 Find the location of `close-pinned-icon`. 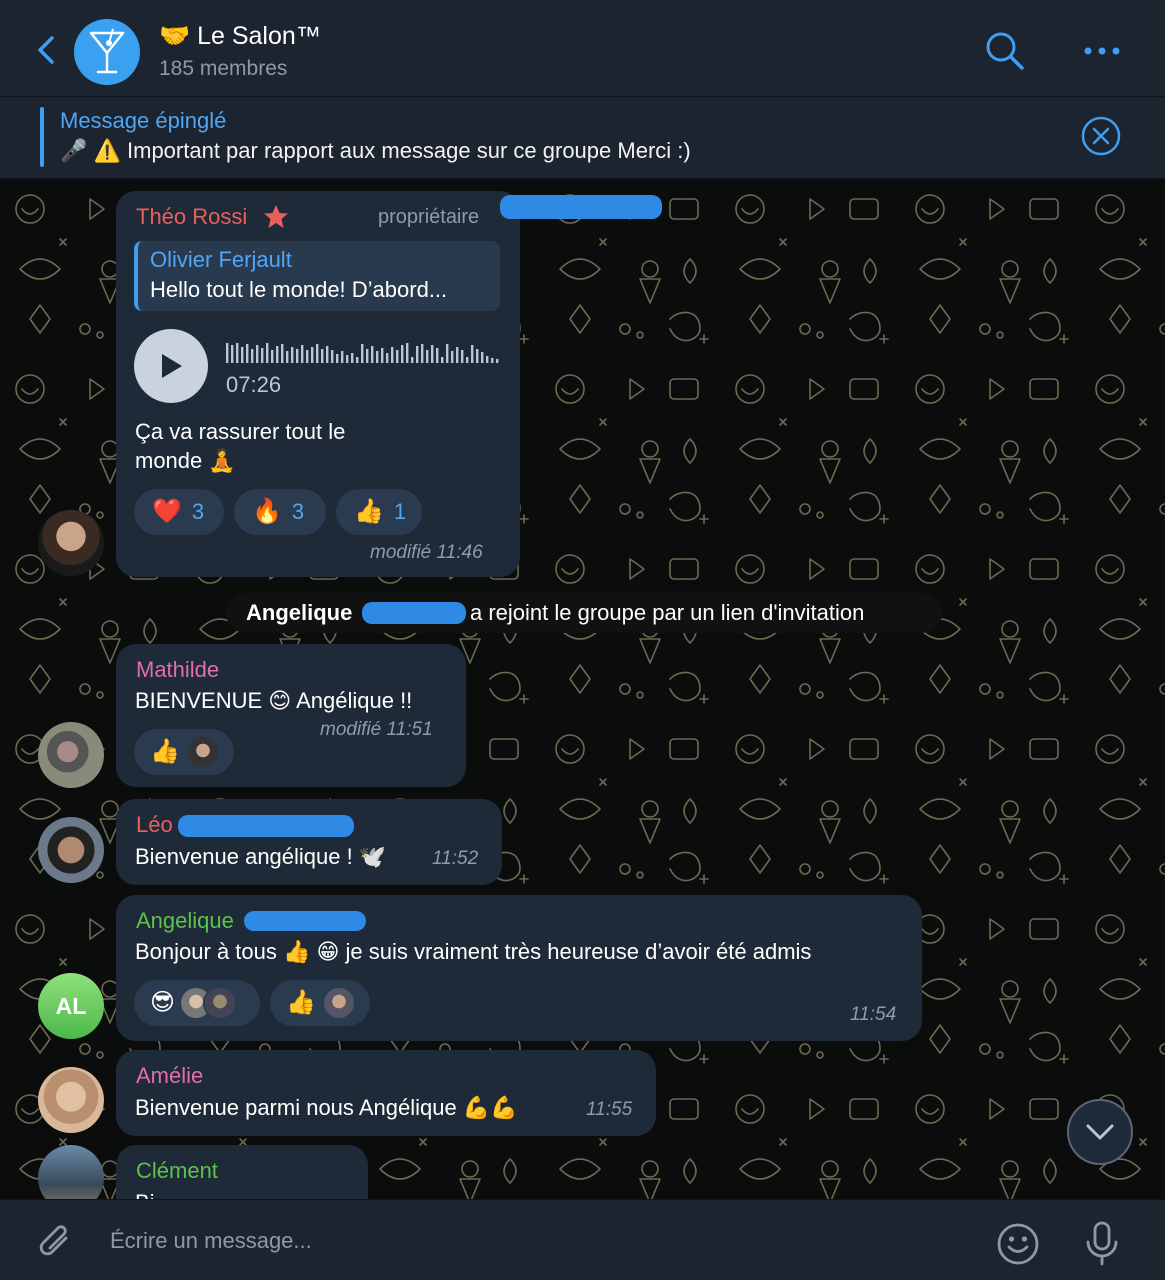

close-pinned-icon is located at coordinates (1101, 136).